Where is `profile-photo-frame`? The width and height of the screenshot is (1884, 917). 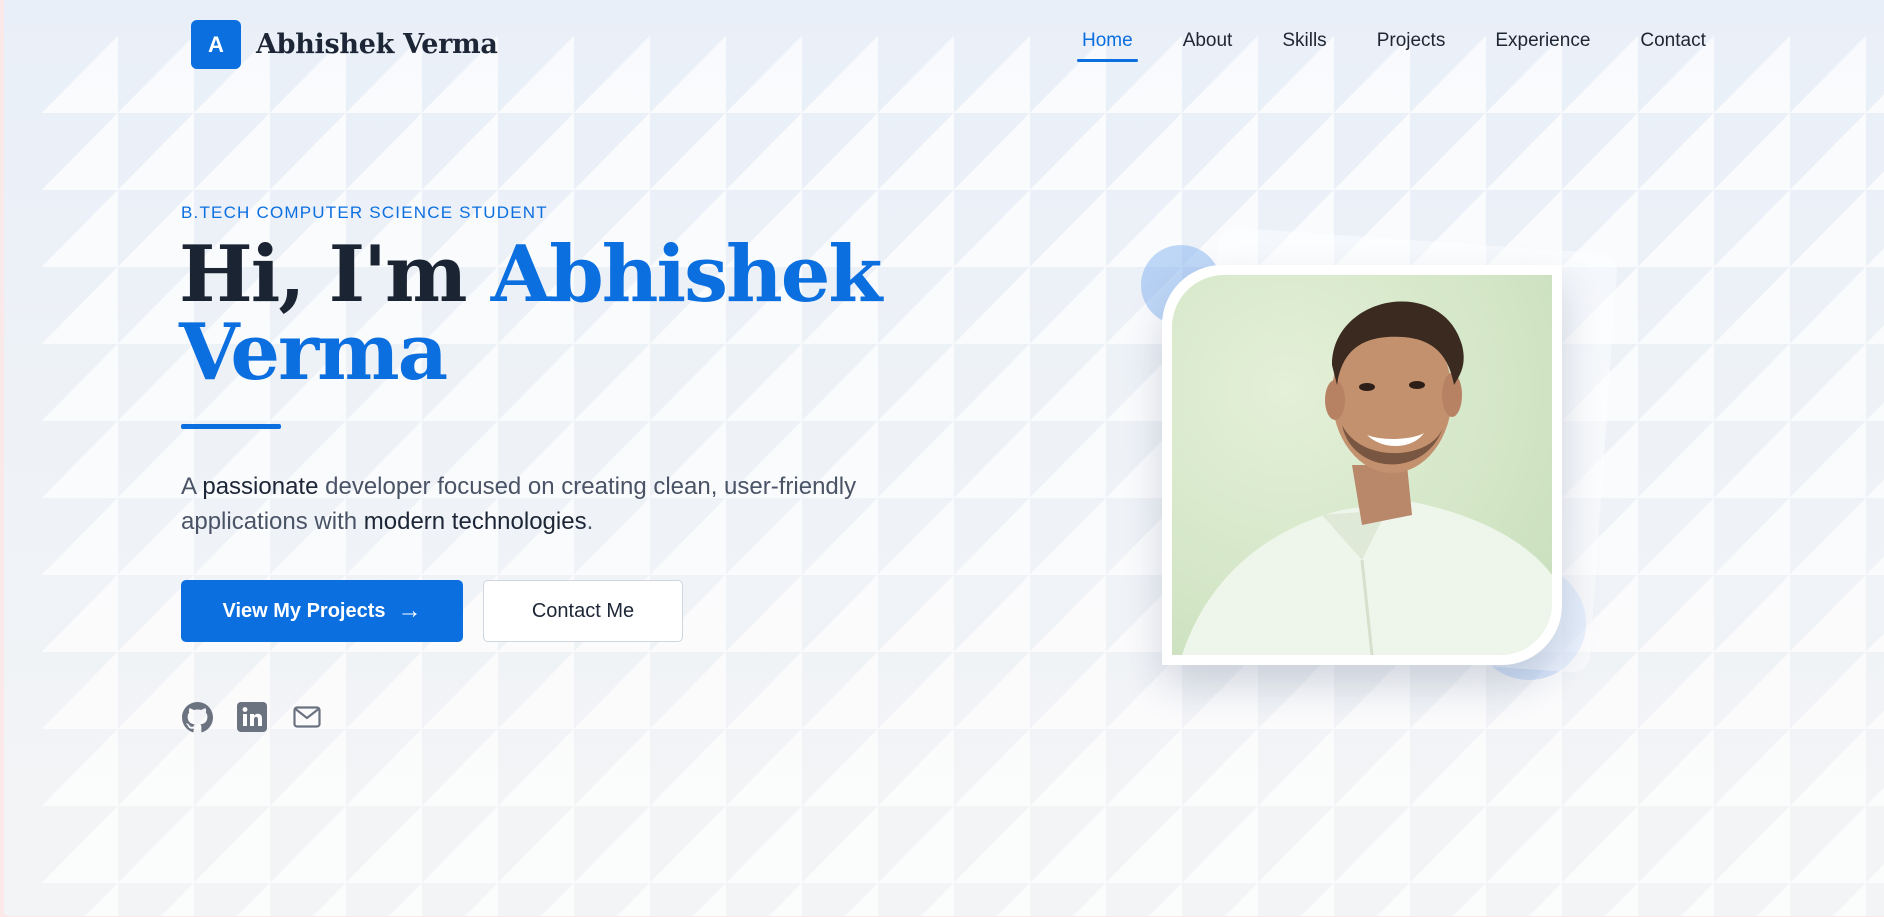 profile-photo-frame is located at coordinates (1362, 465).